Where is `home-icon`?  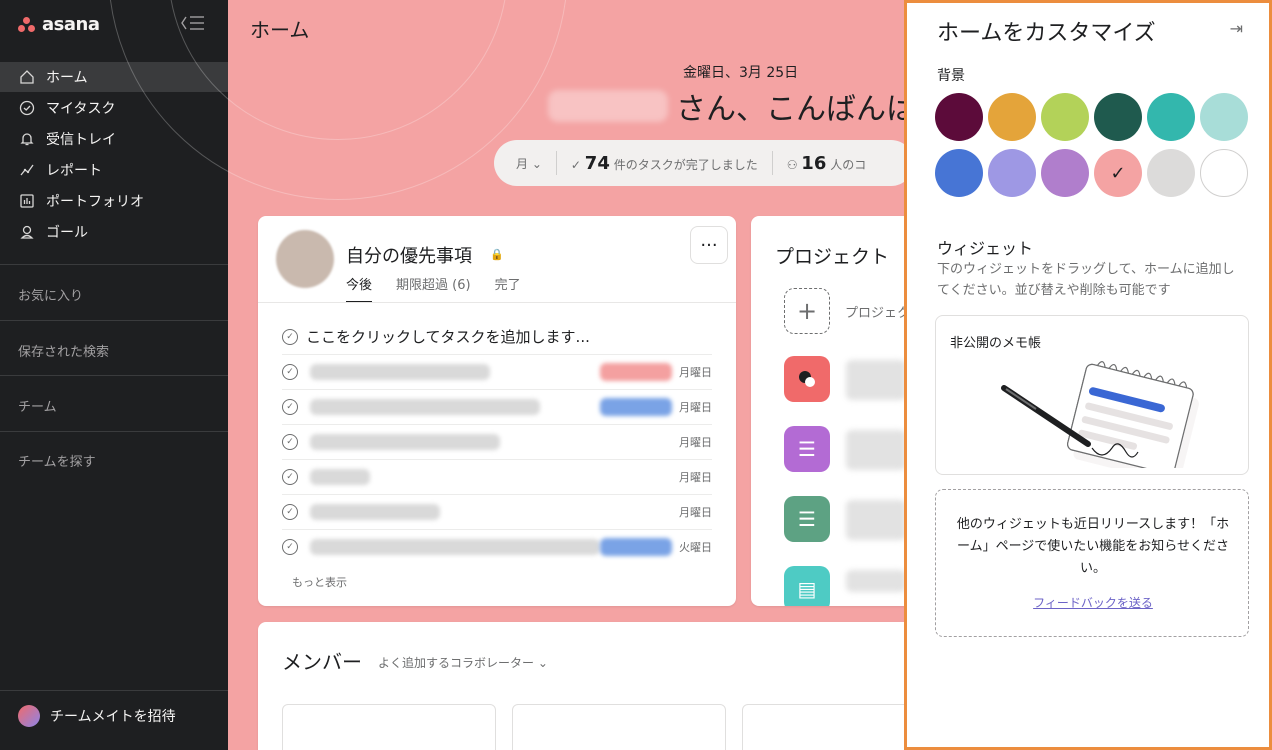
home-icon is located at coordinates (27, 77).